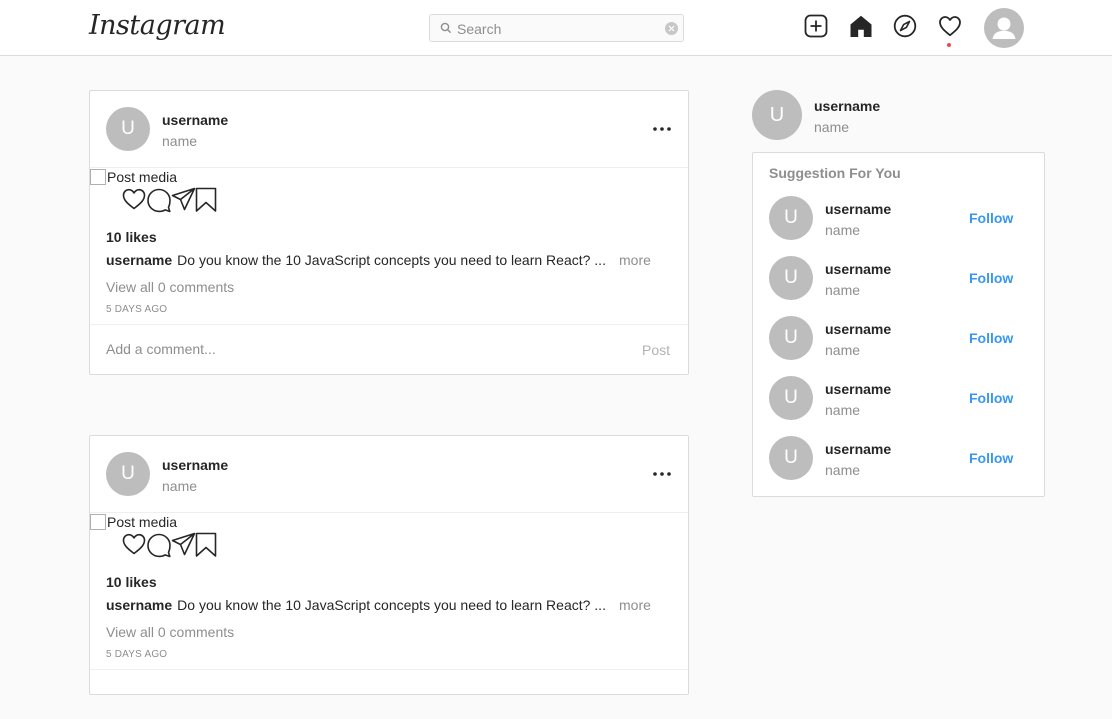 The height and width of the screenshot is (719, 1112). I want to click on comment-box, so click(389, 694).